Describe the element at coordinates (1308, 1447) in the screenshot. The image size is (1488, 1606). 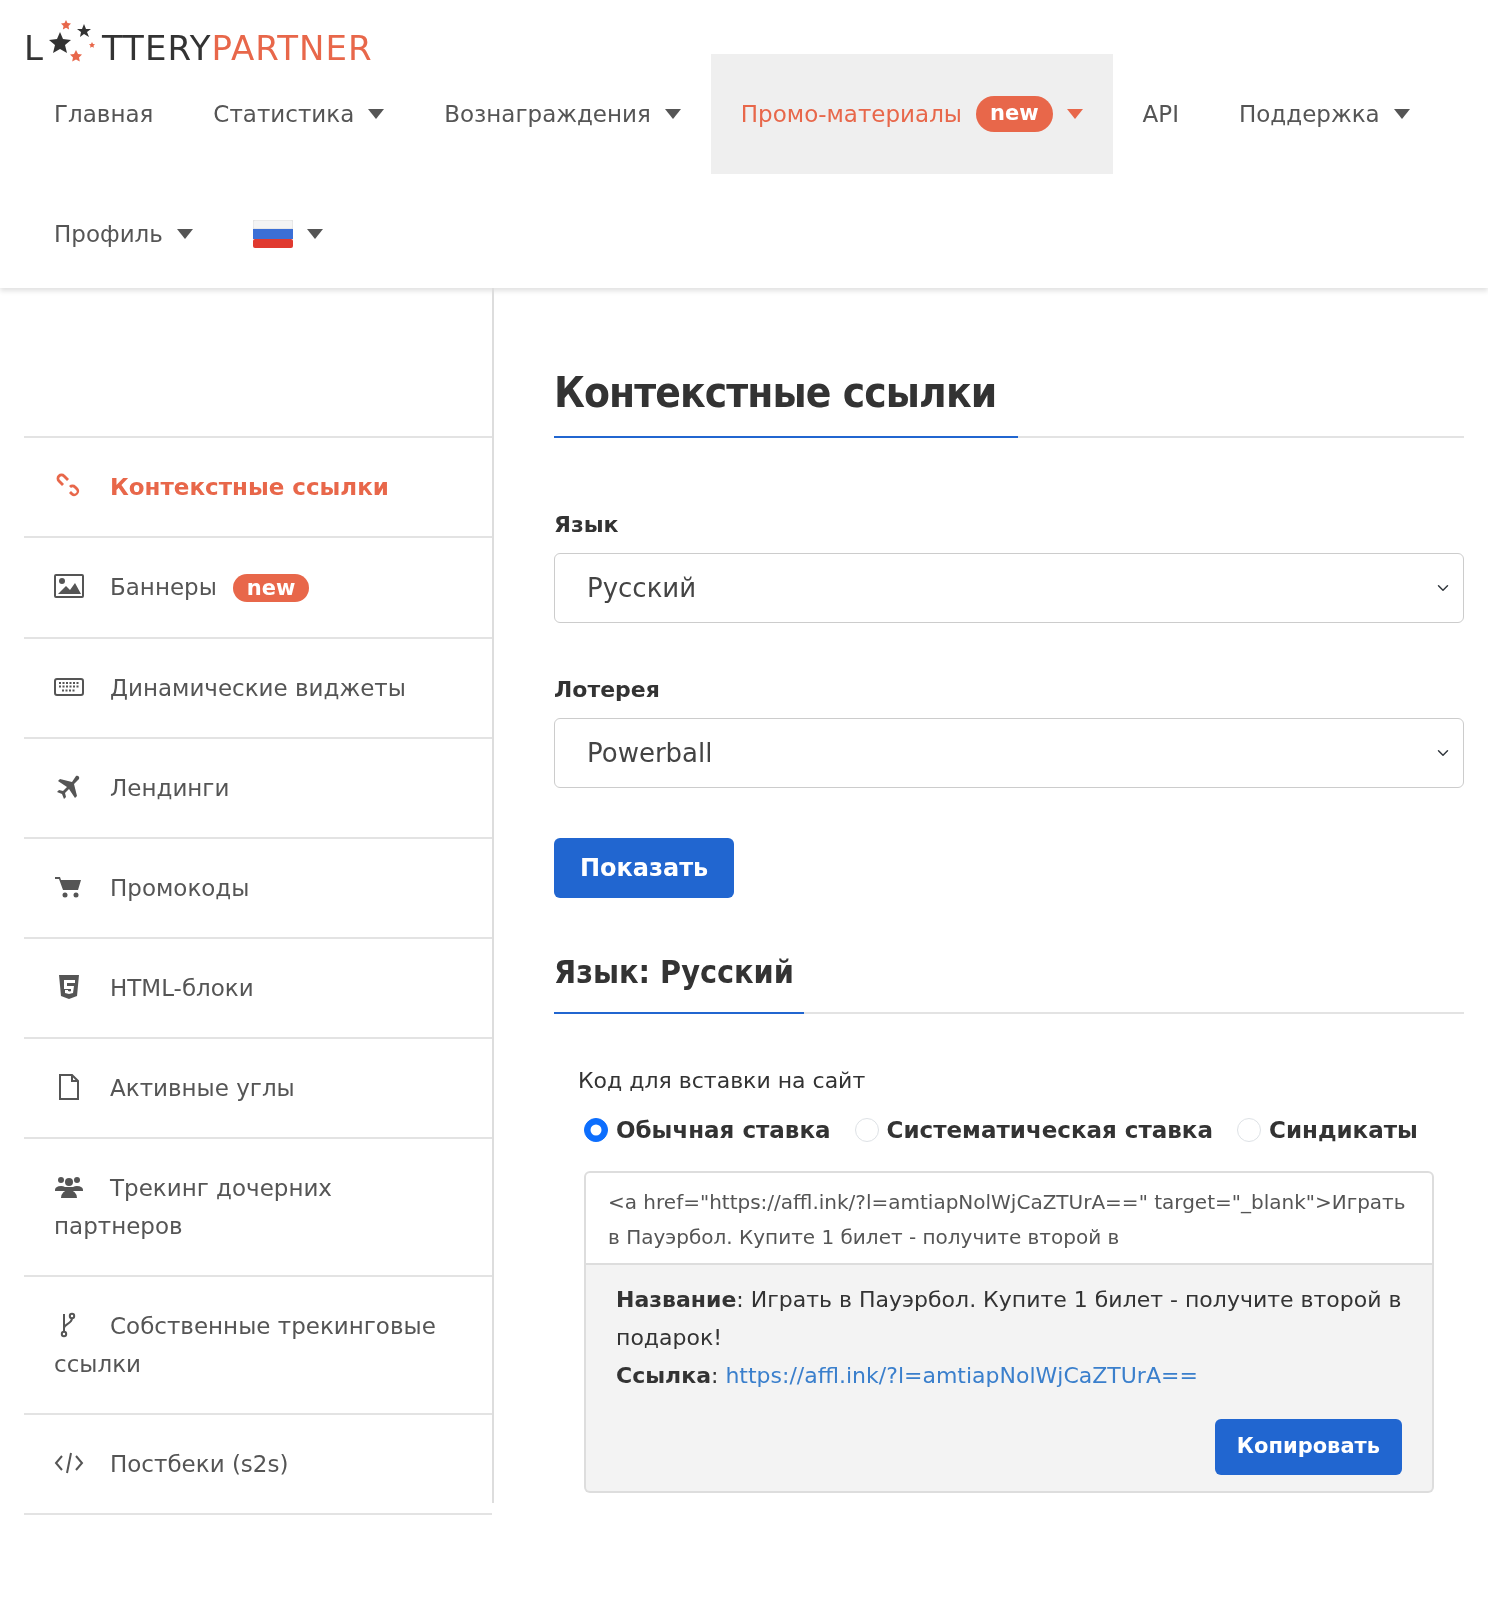
I see `copy-button: Копировать` at that location.